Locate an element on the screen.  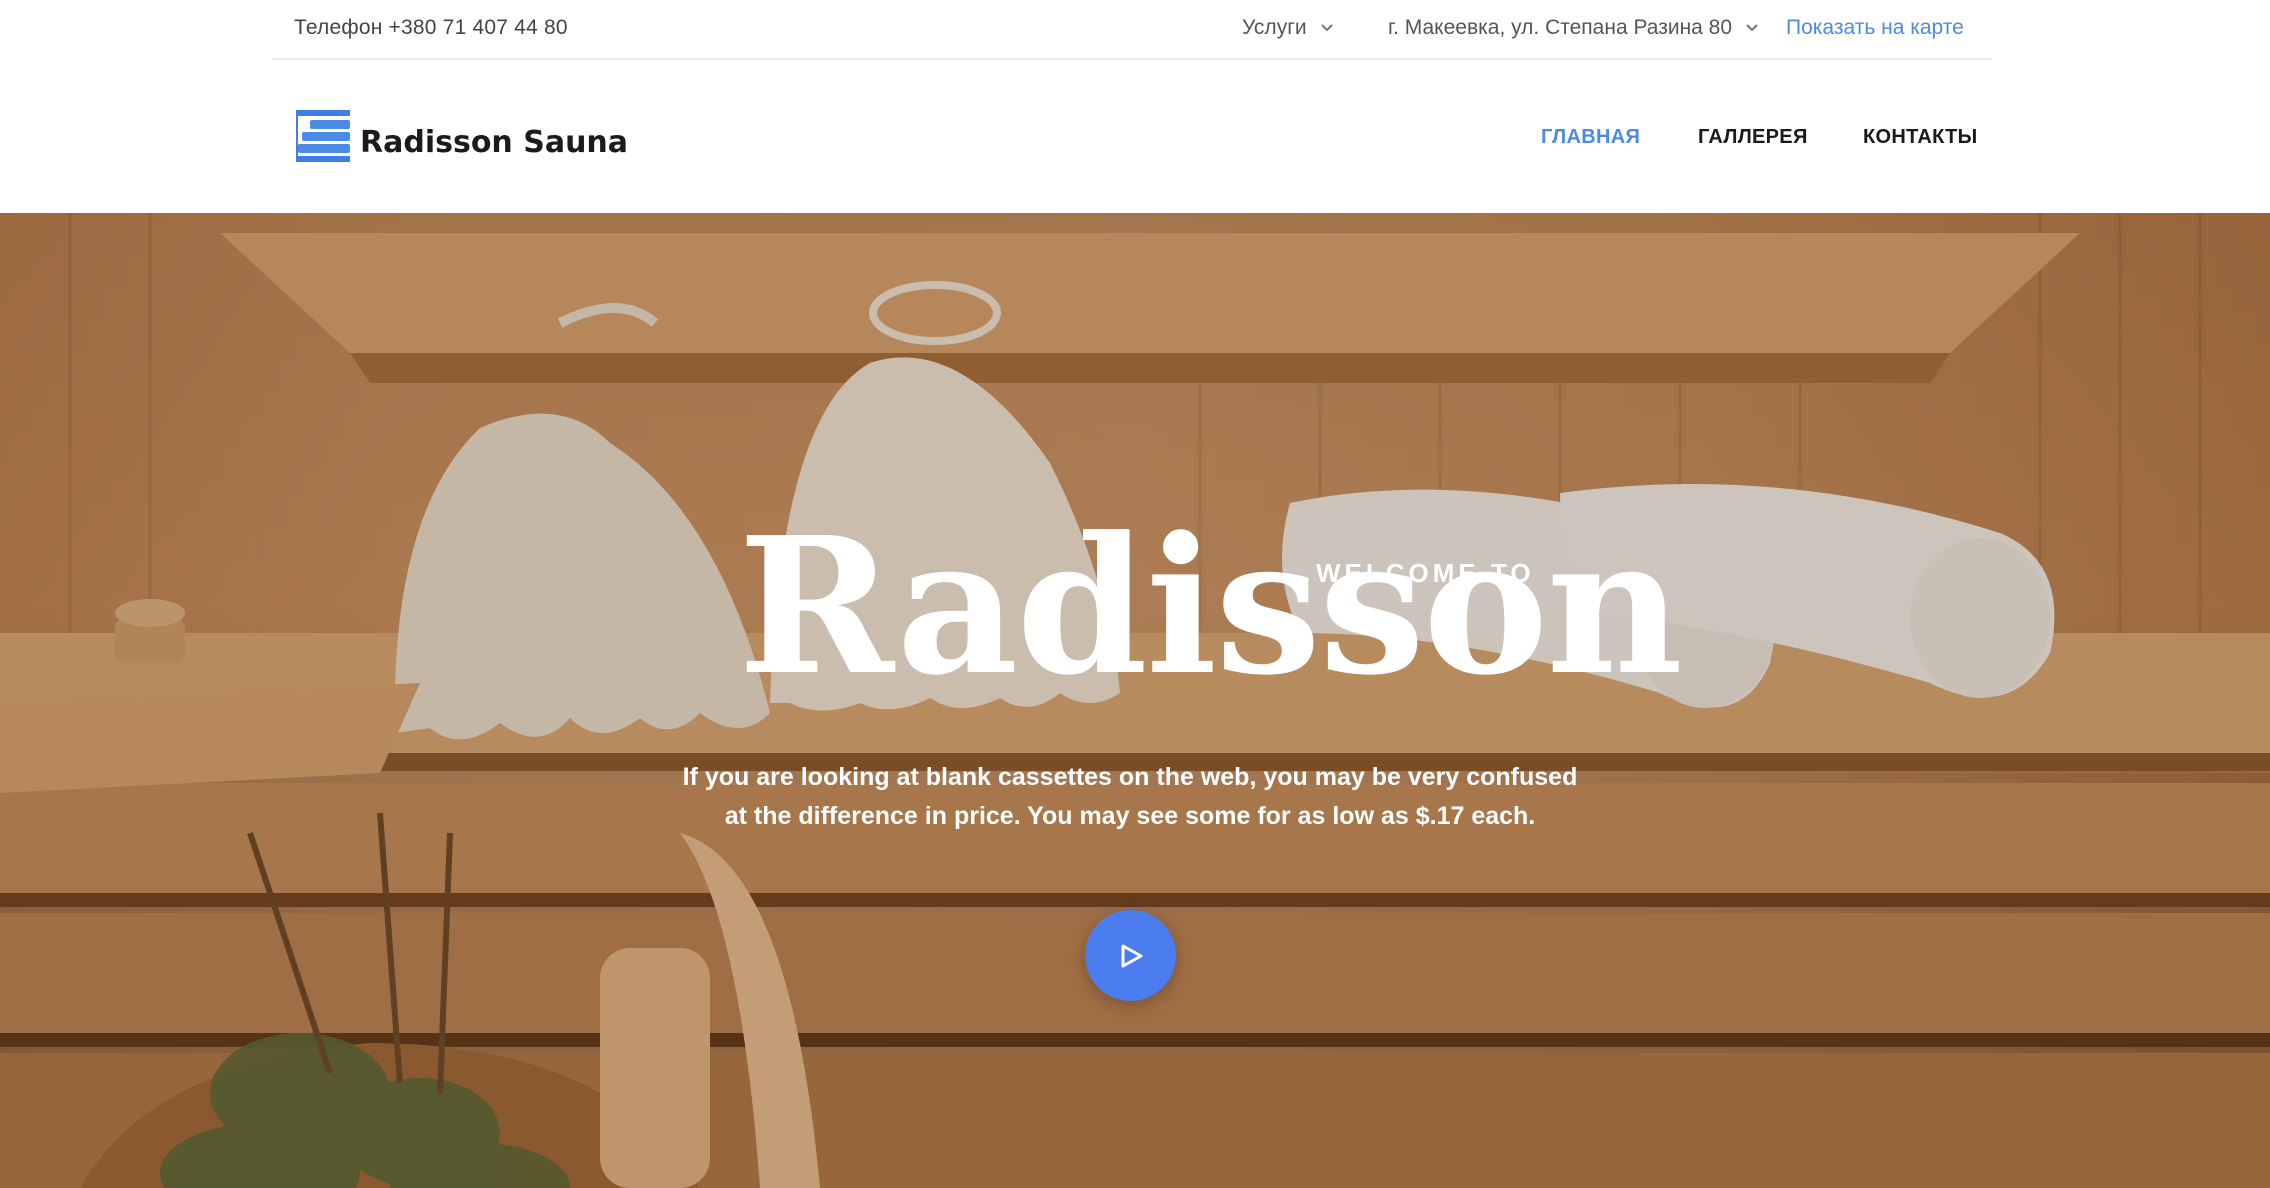
logo: Radisson Sauna is located at coordinates (461, 136).